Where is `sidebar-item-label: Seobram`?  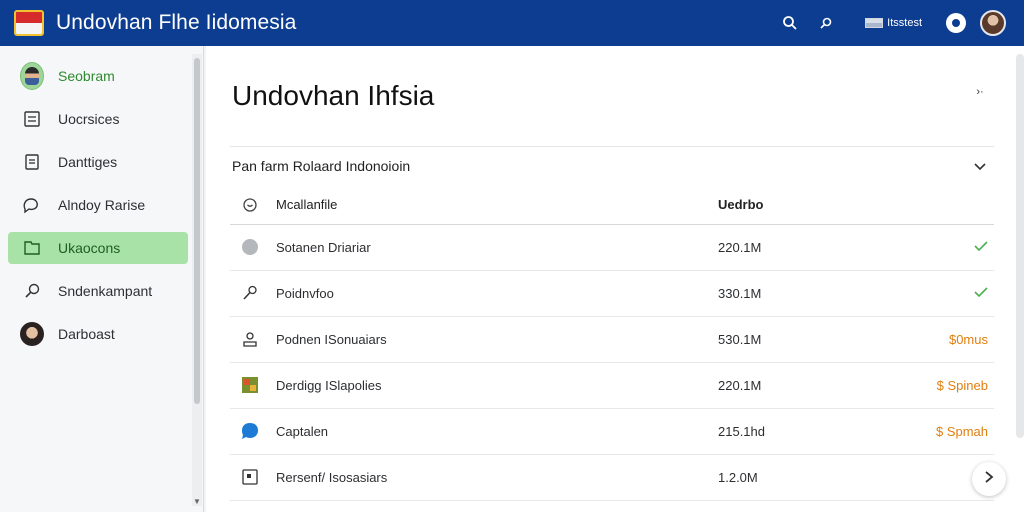 sidebar-item-label: Seobram is located at coordinates (86, 76).